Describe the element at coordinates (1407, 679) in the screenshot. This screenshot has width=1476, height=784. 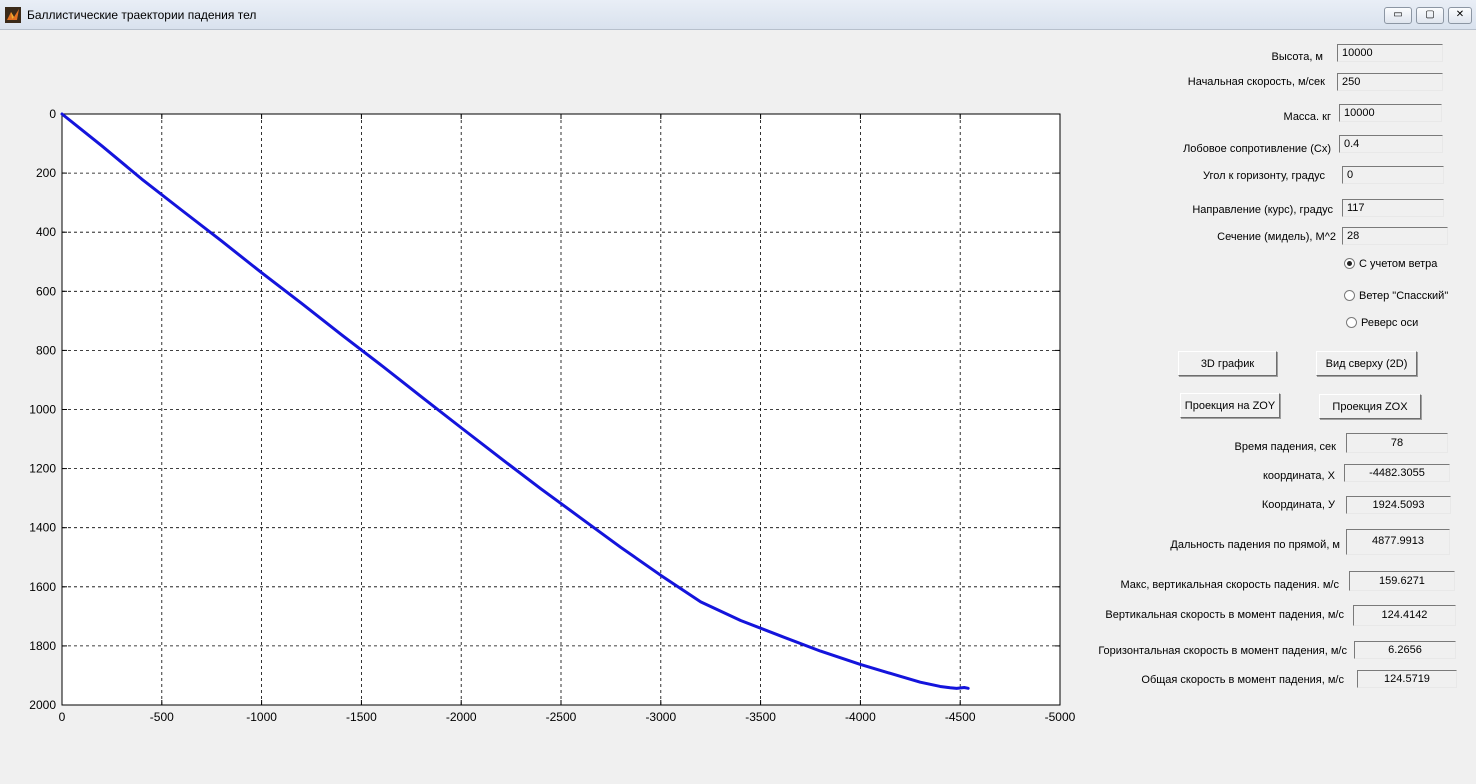
I see `impact-total-speed-value: 124.5719` at that location.